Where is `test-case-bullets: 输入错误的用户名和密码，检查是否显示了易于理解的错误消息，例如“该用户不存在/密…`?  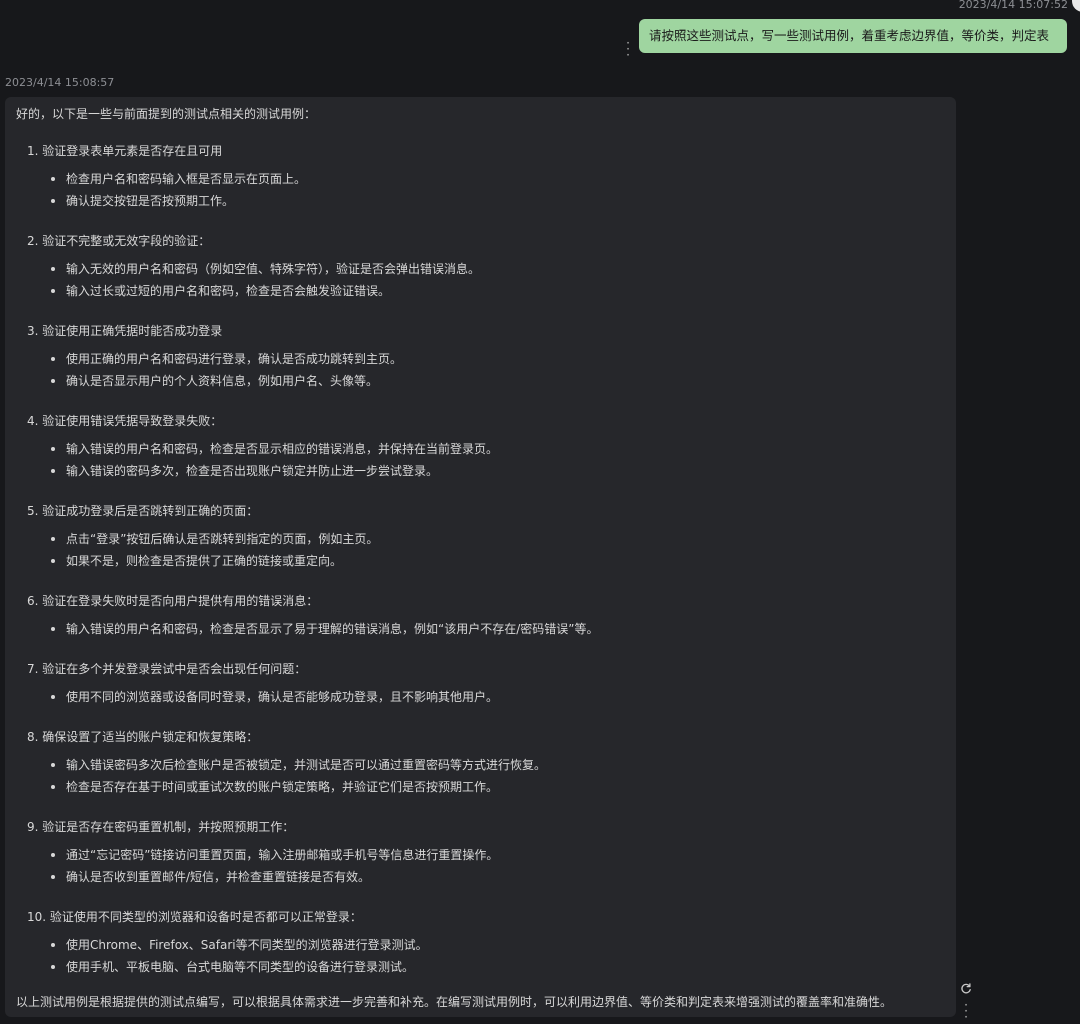
test-case-bullets: 输入错误的用户名和密码，检查是否显示了易于理解的错误消息，例如“该用户不存在/密… is located at coordinates (486, 632).